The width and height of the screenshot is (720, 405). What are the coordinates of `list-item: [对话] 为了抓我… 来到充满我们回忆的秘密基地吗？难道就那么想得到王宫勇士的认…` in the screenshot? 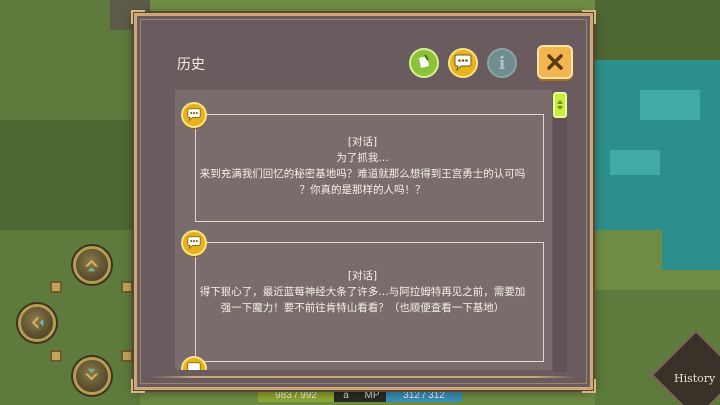 It's located at (362, 162).